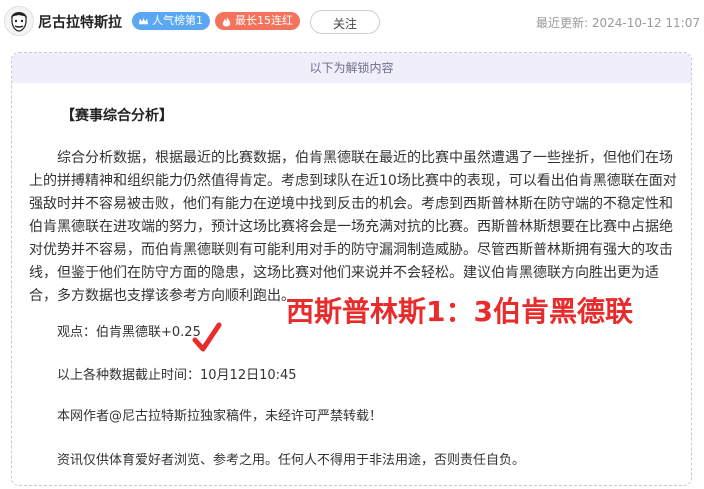 The width and height of the screenshot is (704, 489). I want to click on streak-badge-label: 最长15连红, so click(264, 20).